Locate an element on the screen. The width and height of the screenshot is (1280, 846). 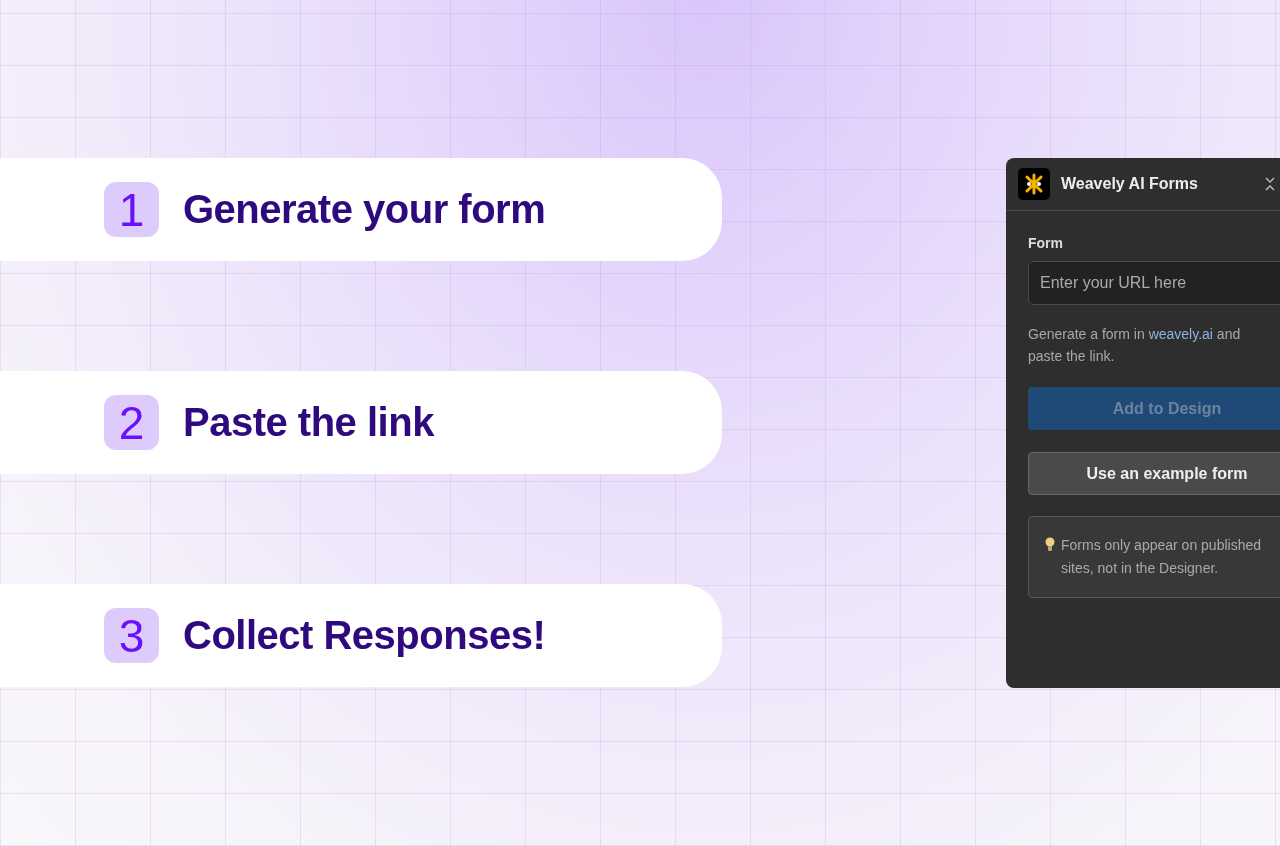
logo-icon is located at coordinates (1034, 184).